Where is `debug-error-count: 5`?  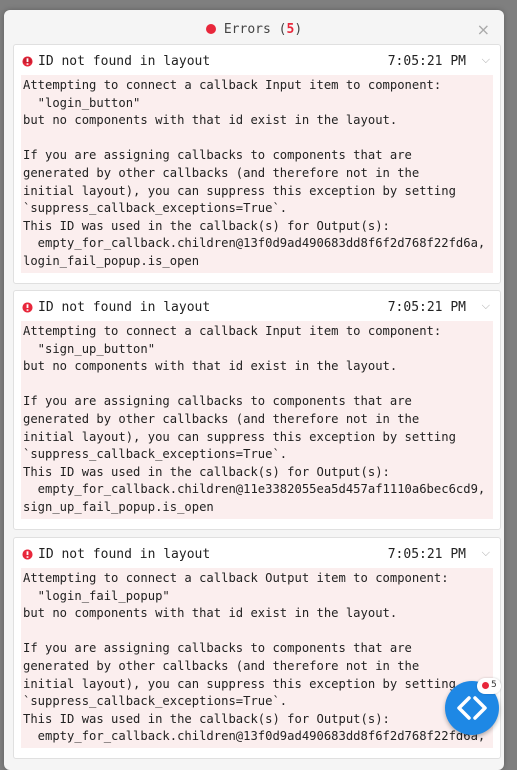 debug-error-count: 5 is located at coordinates (494, 685).